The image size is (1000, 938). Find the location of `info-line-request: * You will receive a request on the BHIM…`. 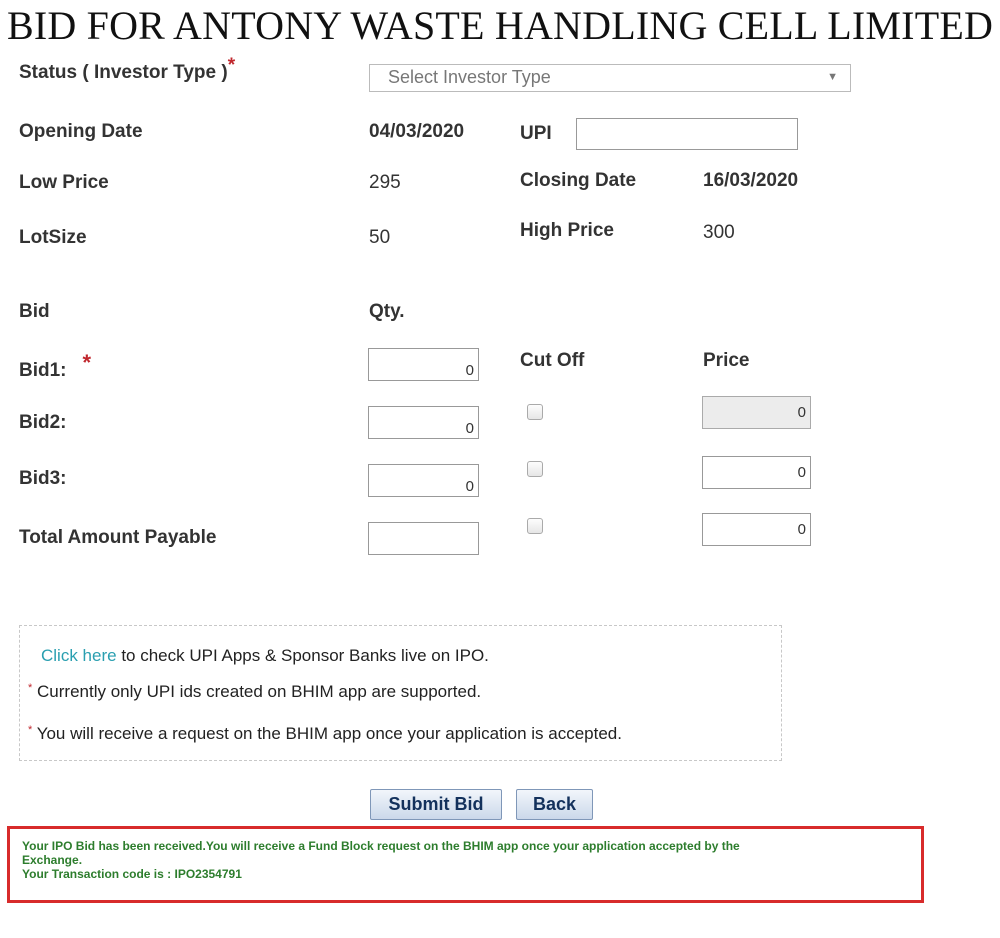

info-line-request: * You will receive a request on the BHIM… is located at coordinates (325, 734).